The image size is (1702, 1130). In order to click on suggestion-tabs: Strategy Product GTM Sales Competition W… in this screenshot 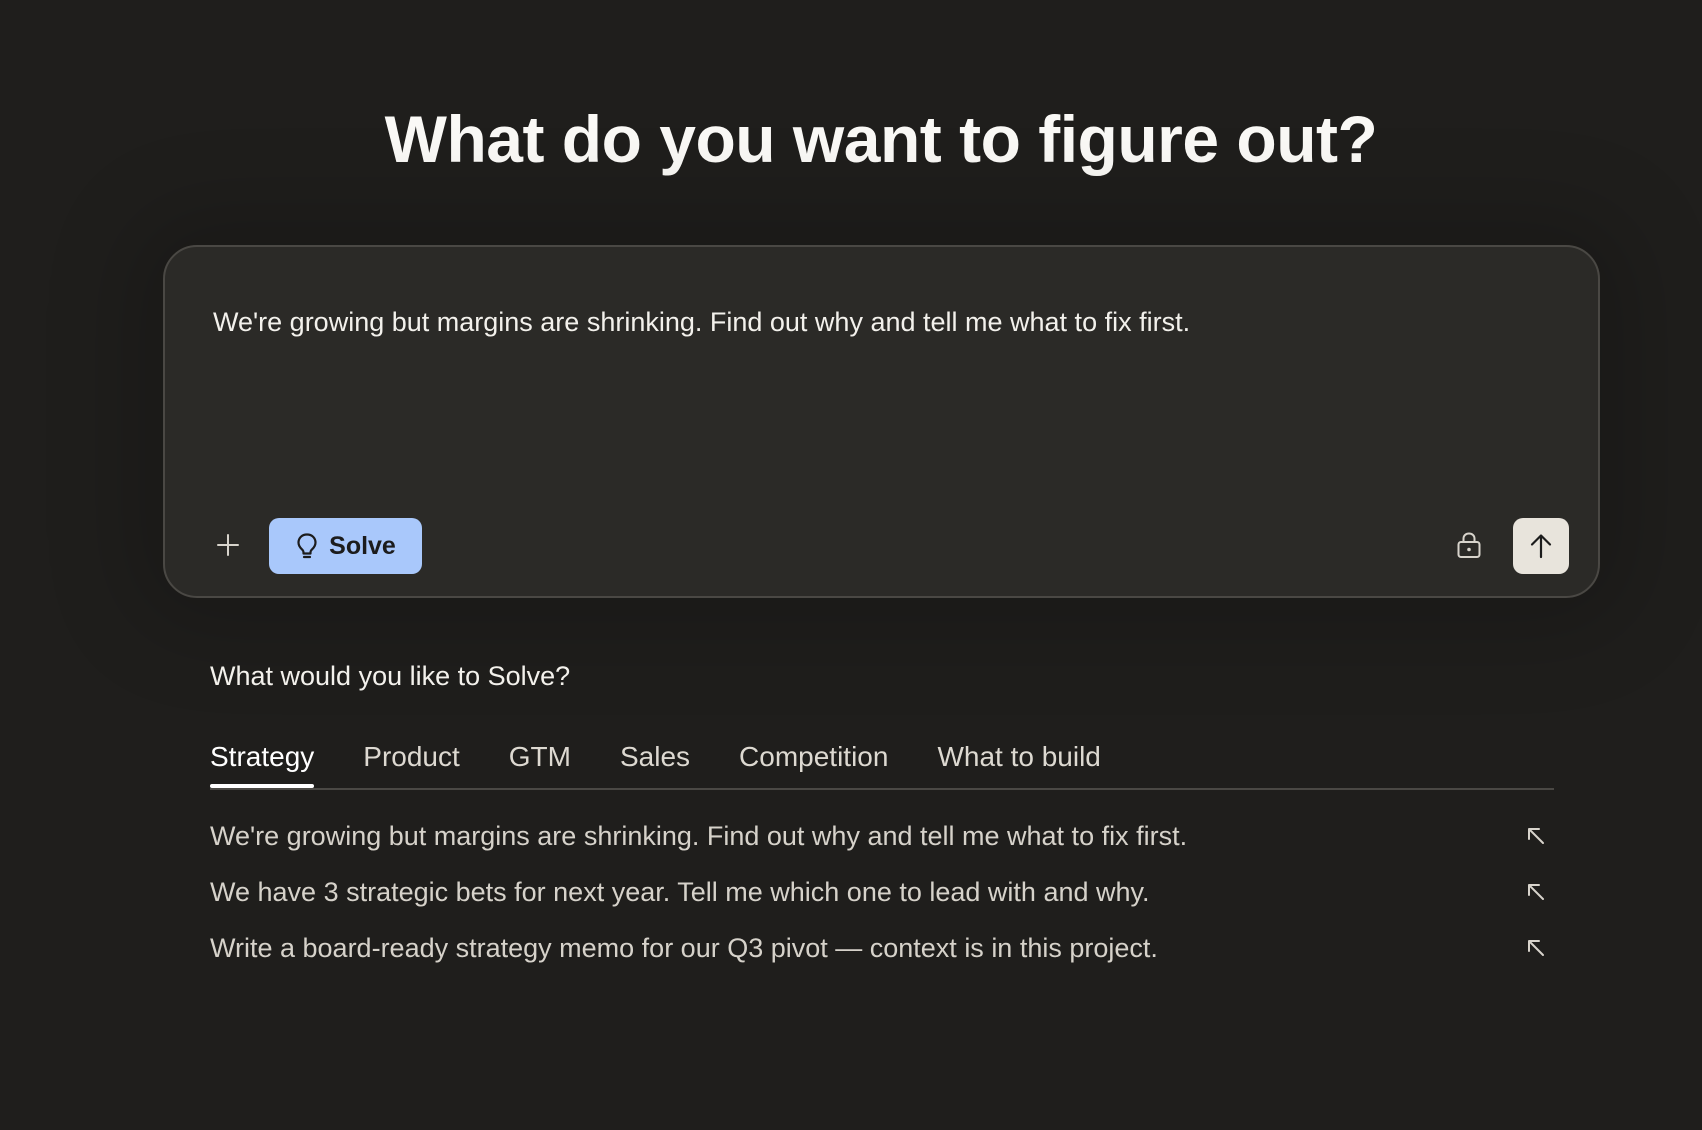, I will do `click(882, 763)`.